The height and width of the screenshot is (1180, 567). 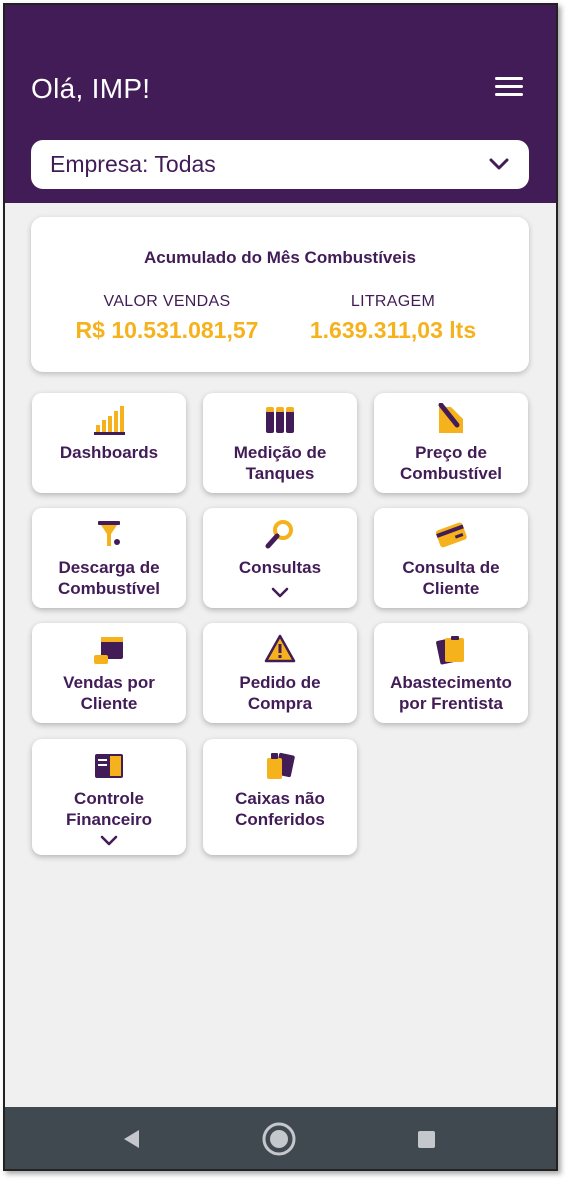 What do you see at coordinates (280, 257) in the screenshot?
I see `summary-title: Acumulado do Mês Combustíveis` at bounding box center [280, 257].